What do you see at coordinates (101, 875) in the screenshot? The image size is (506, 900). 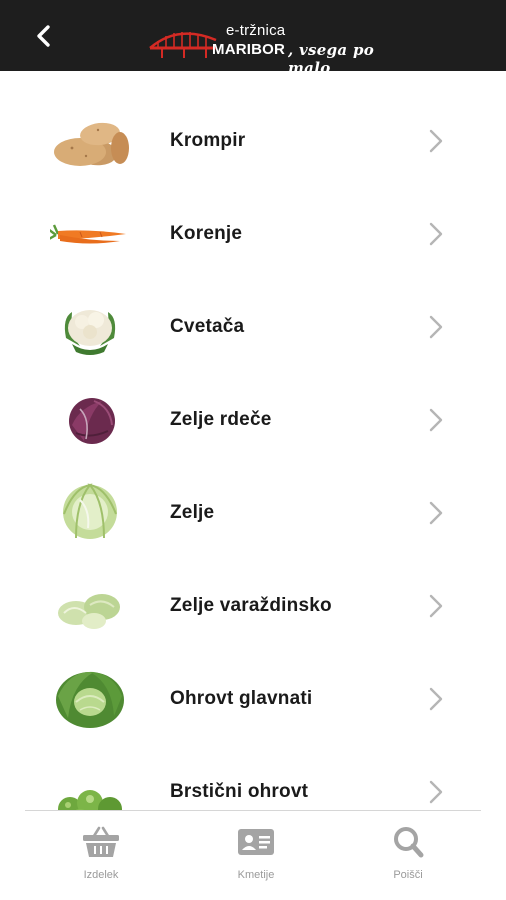 I see `tab-label: Izdelek` at bounding box center [101, 875].